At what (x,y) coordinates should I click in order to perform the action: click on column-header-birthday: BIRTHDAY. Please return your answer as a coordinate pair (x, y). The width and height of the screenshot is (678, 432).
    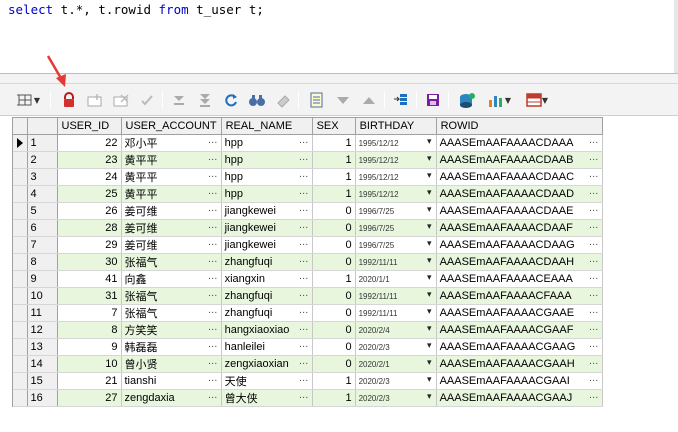
    Looking at the image, I should click on (396, 126).